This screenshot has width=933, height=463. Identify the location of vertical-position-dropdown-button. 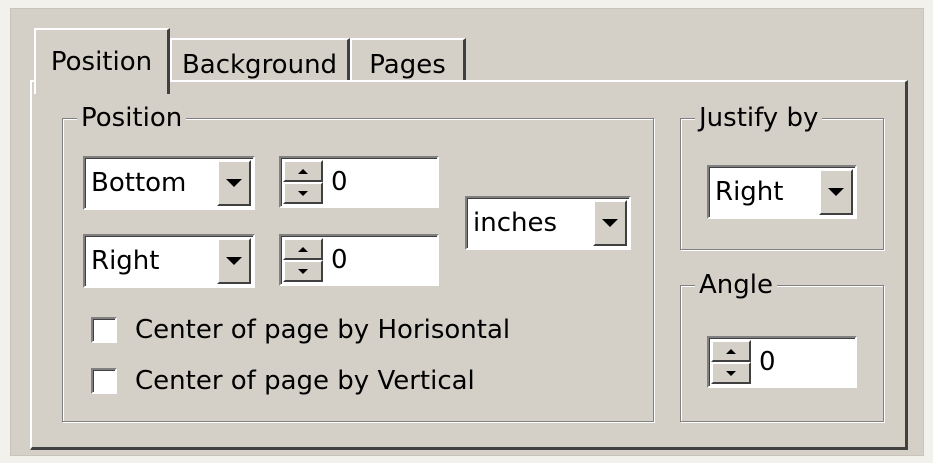
(234, 183).